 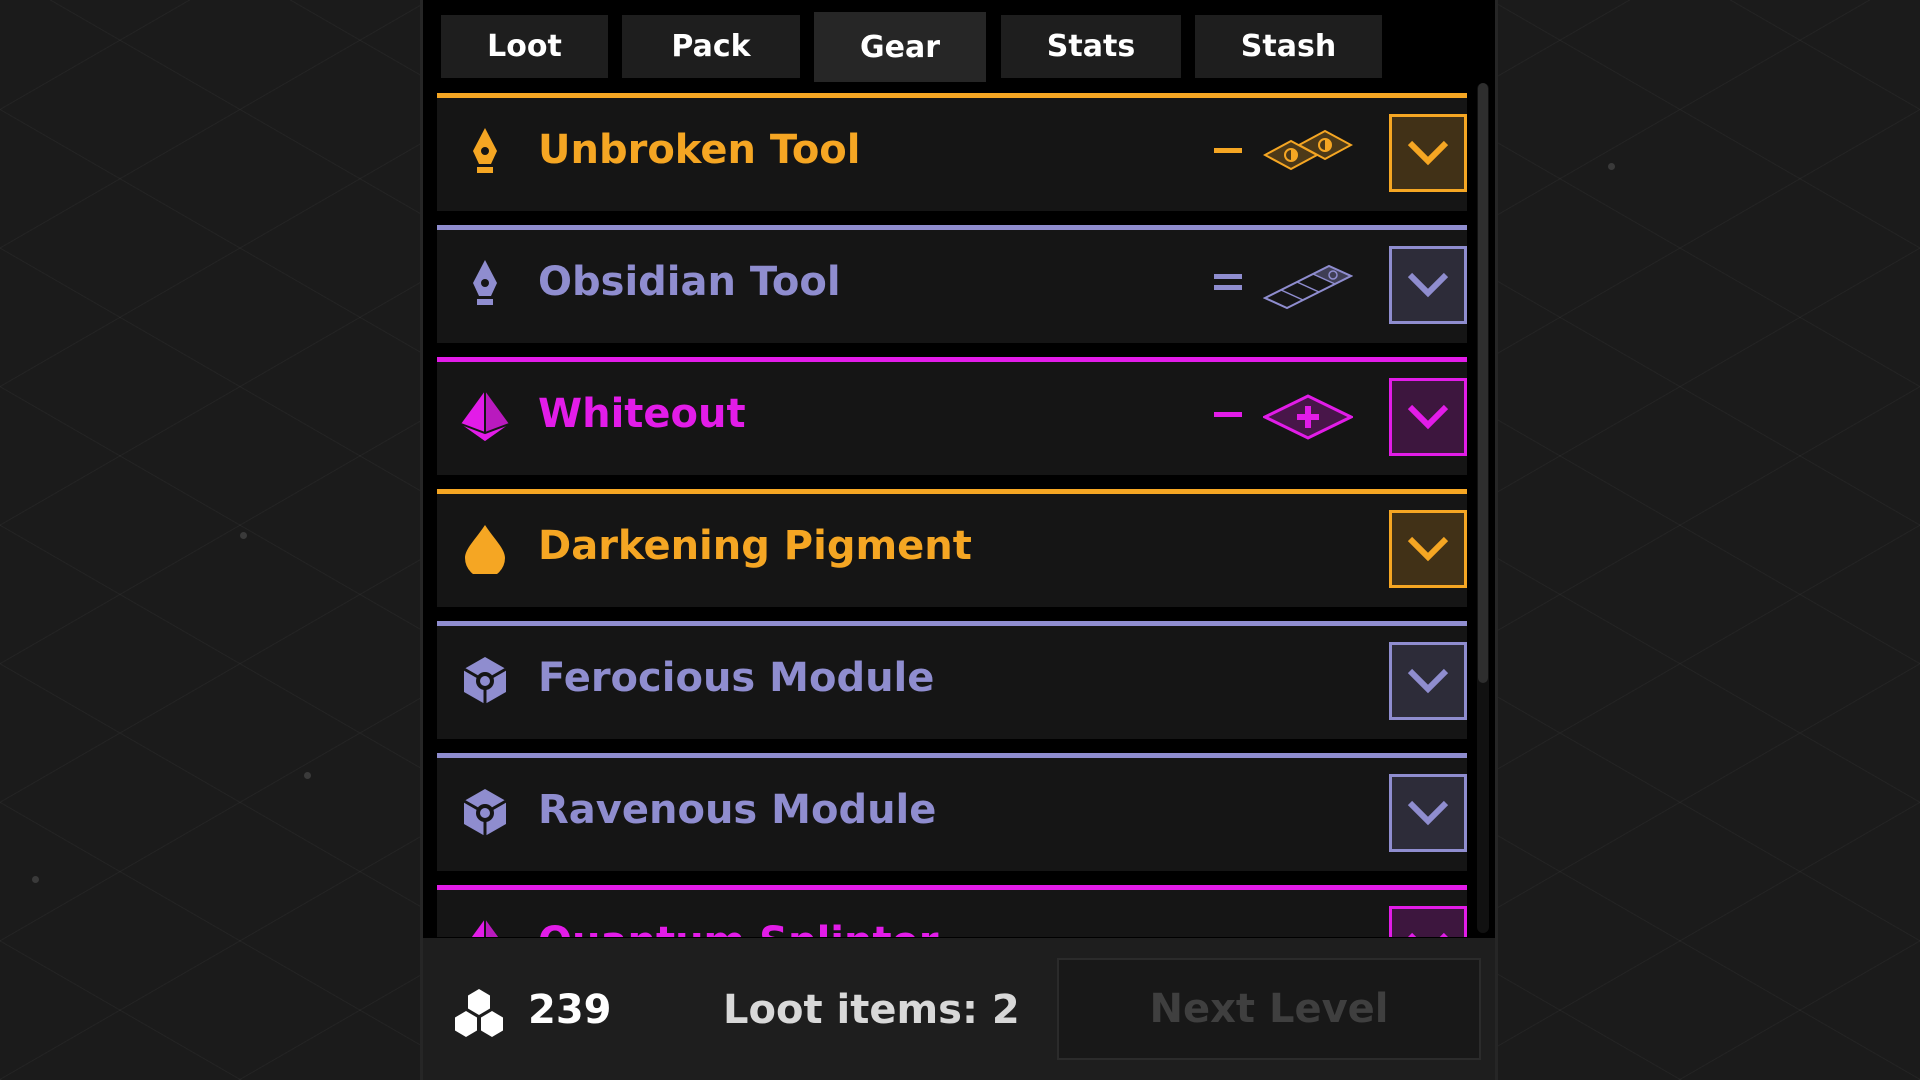 I want to click on item-name: Darkening Pigment, so click(x=755, y=546).